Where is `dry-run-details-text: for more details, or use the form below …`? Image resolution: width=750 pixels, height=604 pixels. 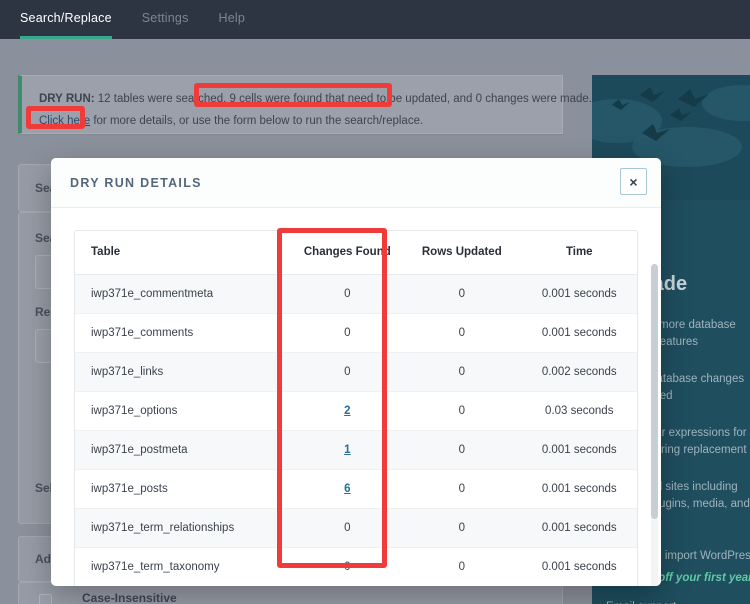
dry-run-details-text: for more details, or use the form below … is located at coordinates (257, 121).